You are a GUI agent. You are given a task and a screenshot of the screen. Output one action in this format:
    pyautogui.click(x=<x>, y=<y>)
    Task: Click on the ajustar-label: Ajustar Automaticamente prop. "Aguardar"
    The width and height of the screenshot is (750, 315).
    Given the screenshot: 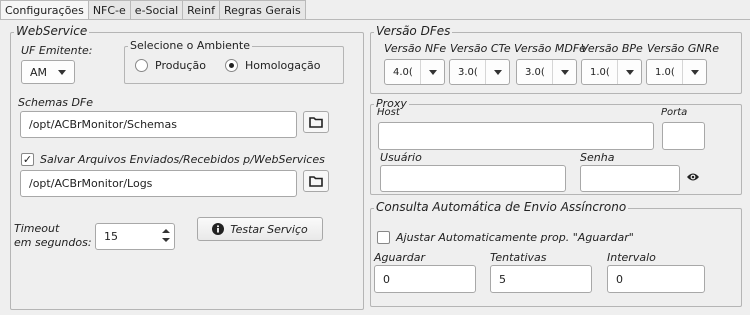 What is the action you would take?
    pyautogui.click(x=515, y=237)
    